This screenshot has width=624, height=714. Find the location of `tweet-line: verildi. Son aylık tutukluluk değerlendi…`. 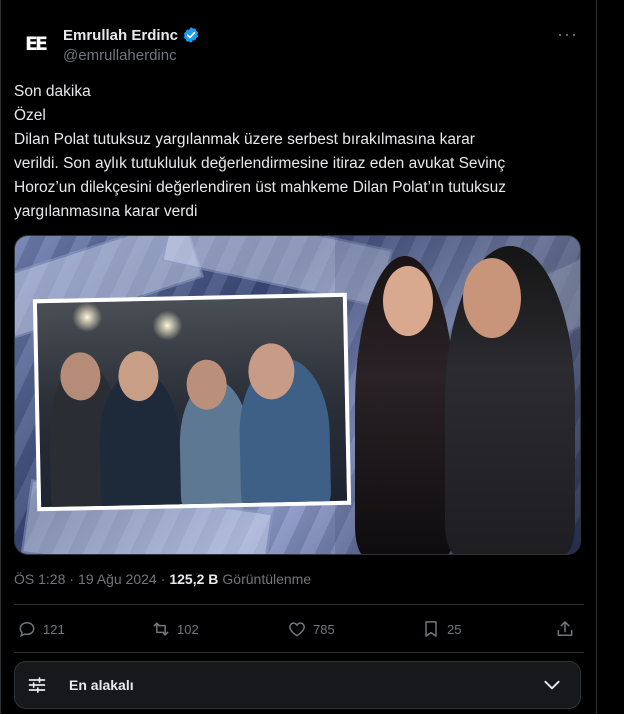

tweet-line: verildi. Son aylık tutukluluk değerlendi… is located at coordinates (260, 163).